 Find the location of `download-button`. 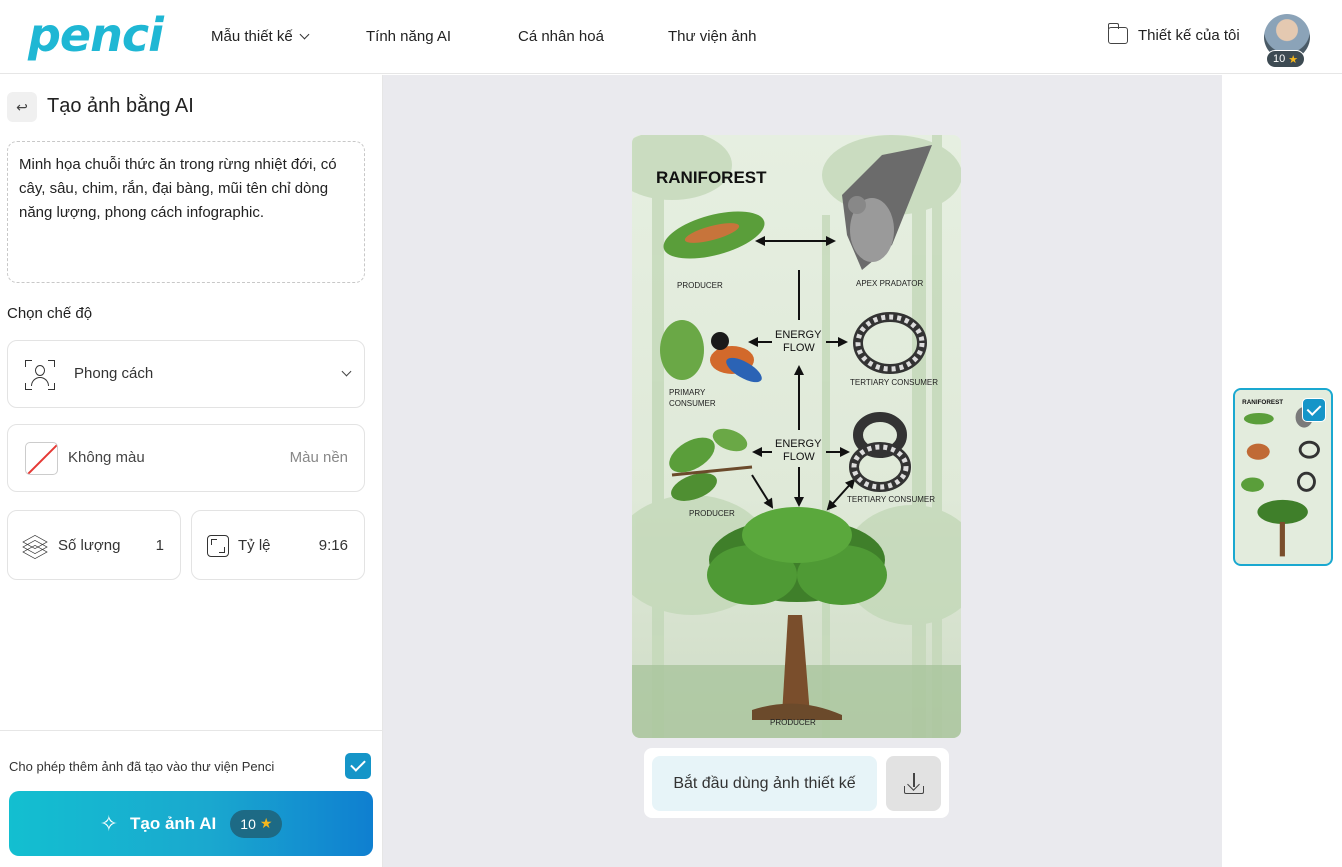

download-button is located at coordinates (913, 783).